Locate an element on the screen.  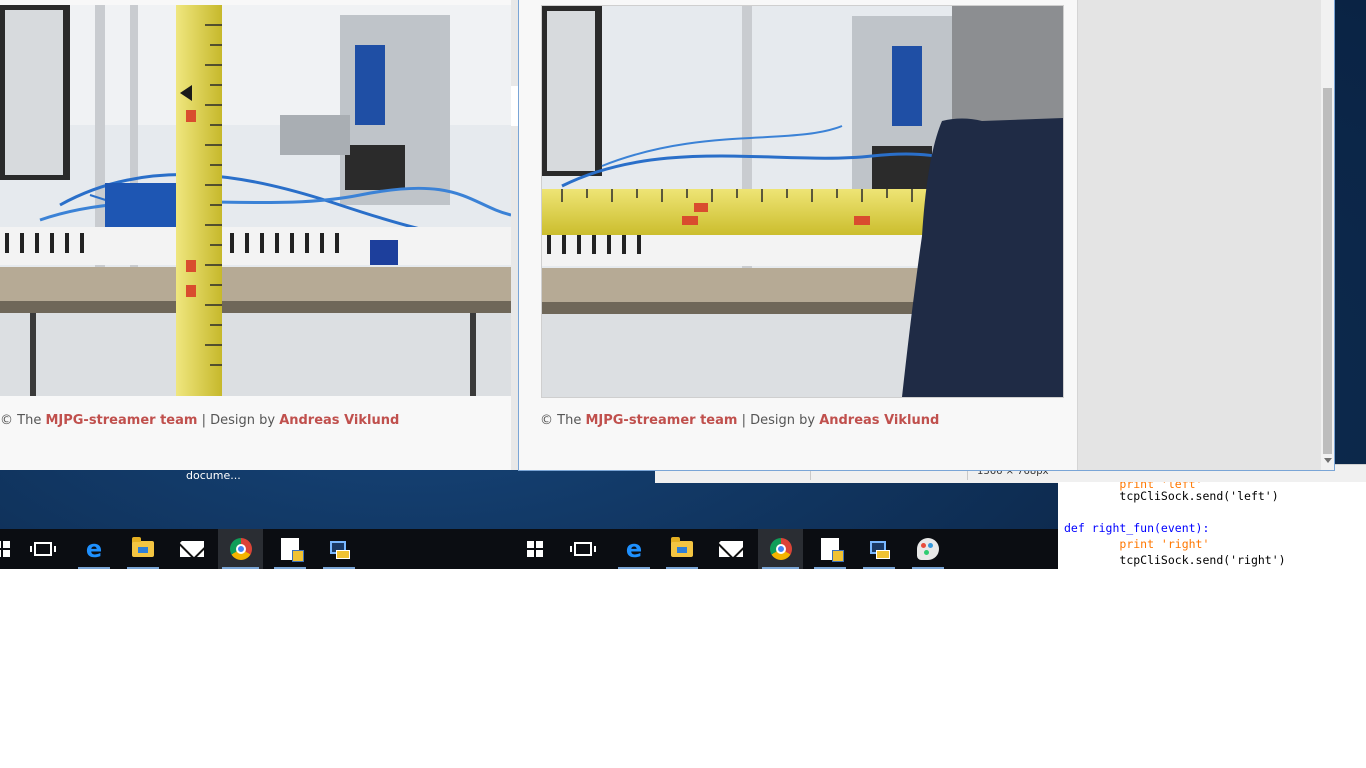
page-side-panel is located at coordinates (1199, 235).